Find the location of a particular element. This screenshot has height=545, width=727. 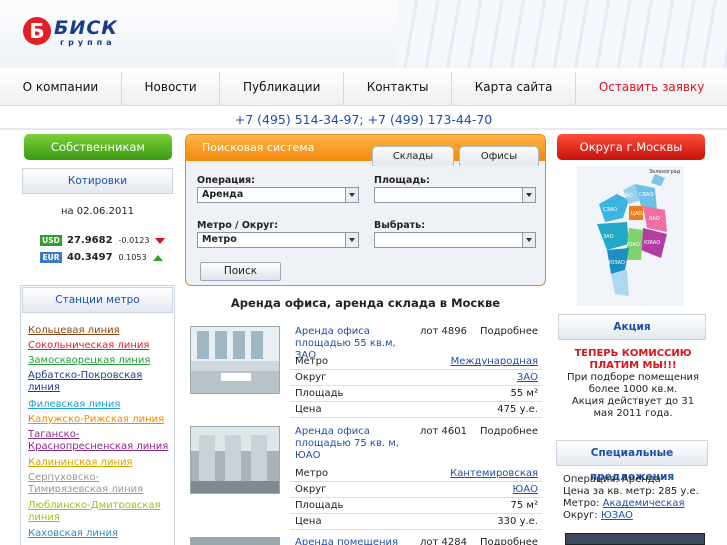

metro-line-link: Люблинско-Дмитровская линия is located at coordinates (100, 512).